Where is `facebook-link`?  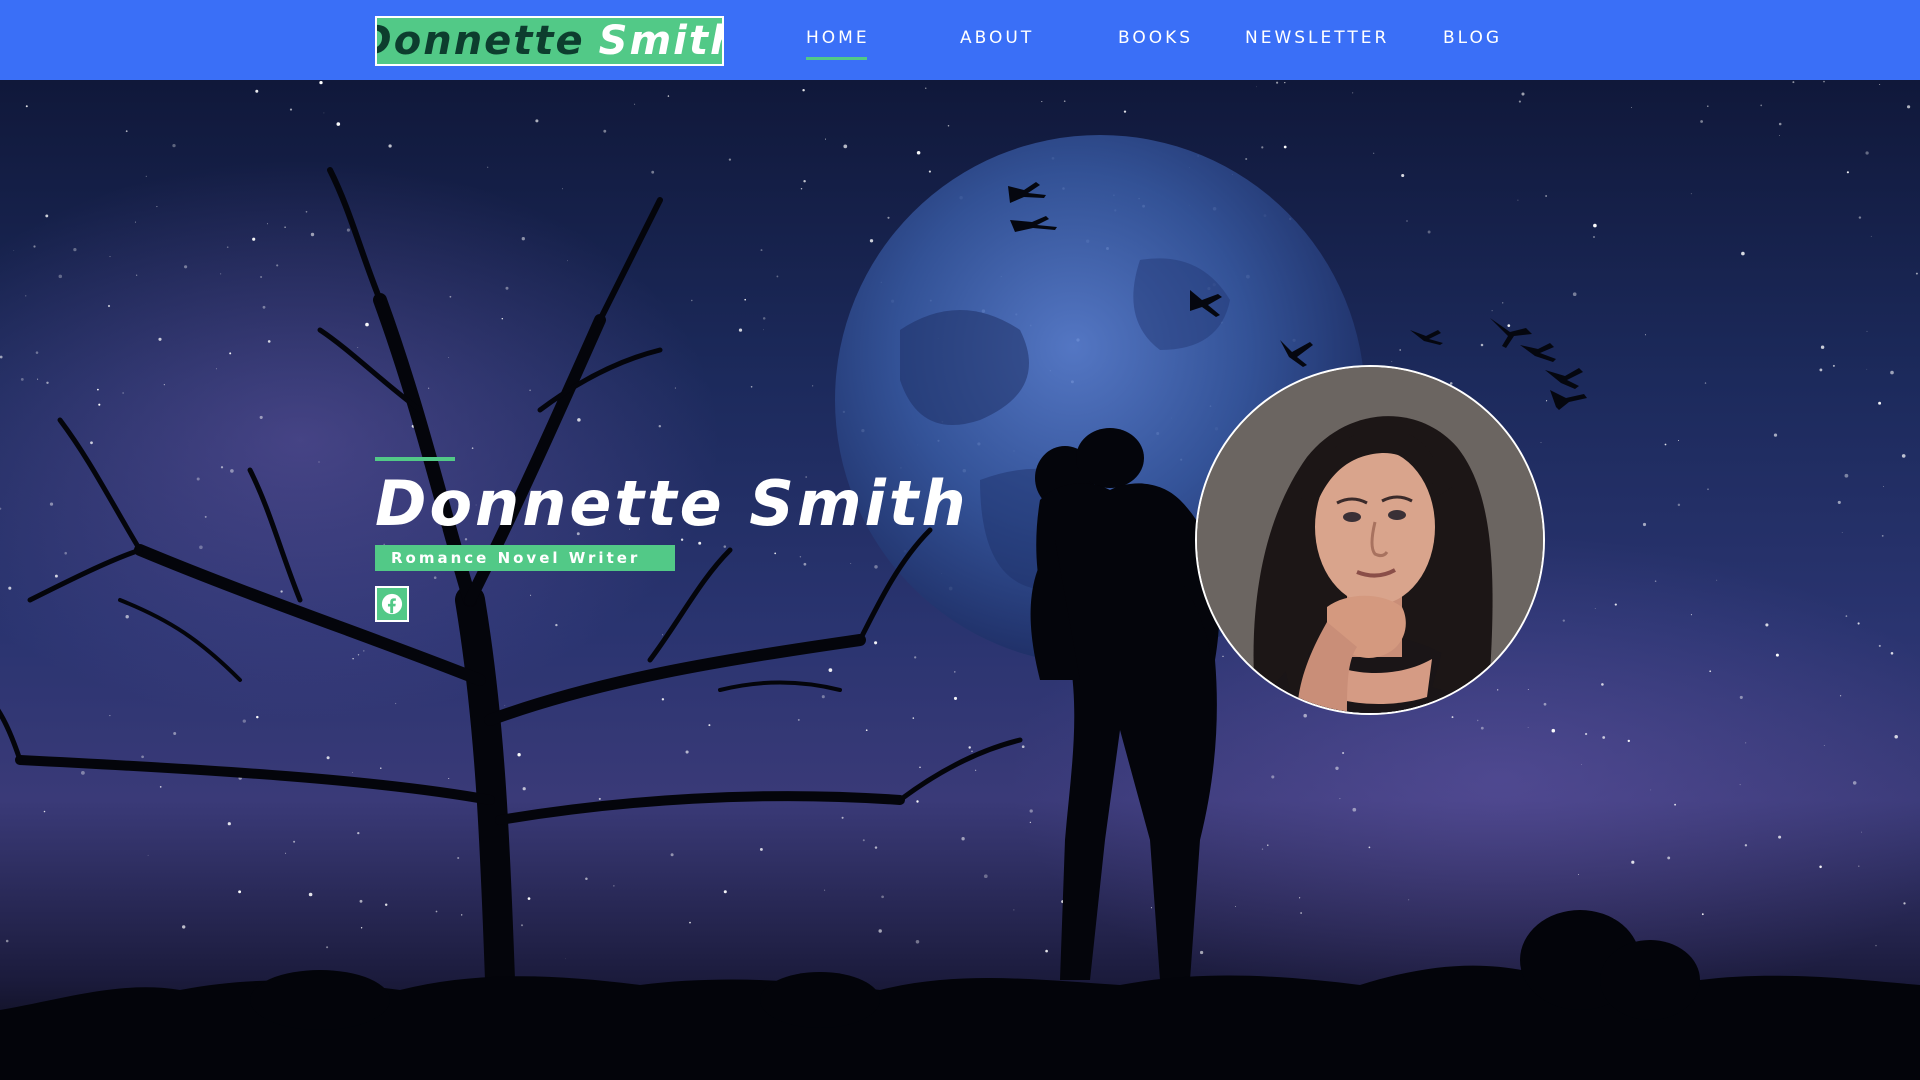 facebook-link is located at coordinates (392, 604).